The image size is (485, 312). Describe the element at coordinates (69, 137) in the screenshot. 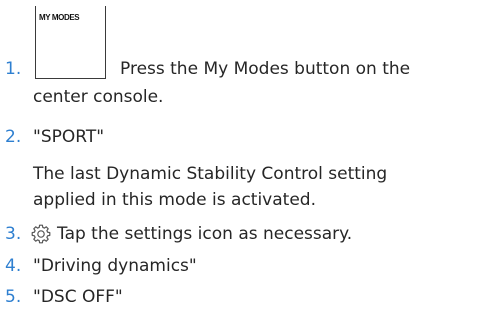

I see `step-2-text: "SPORT"` at that location.